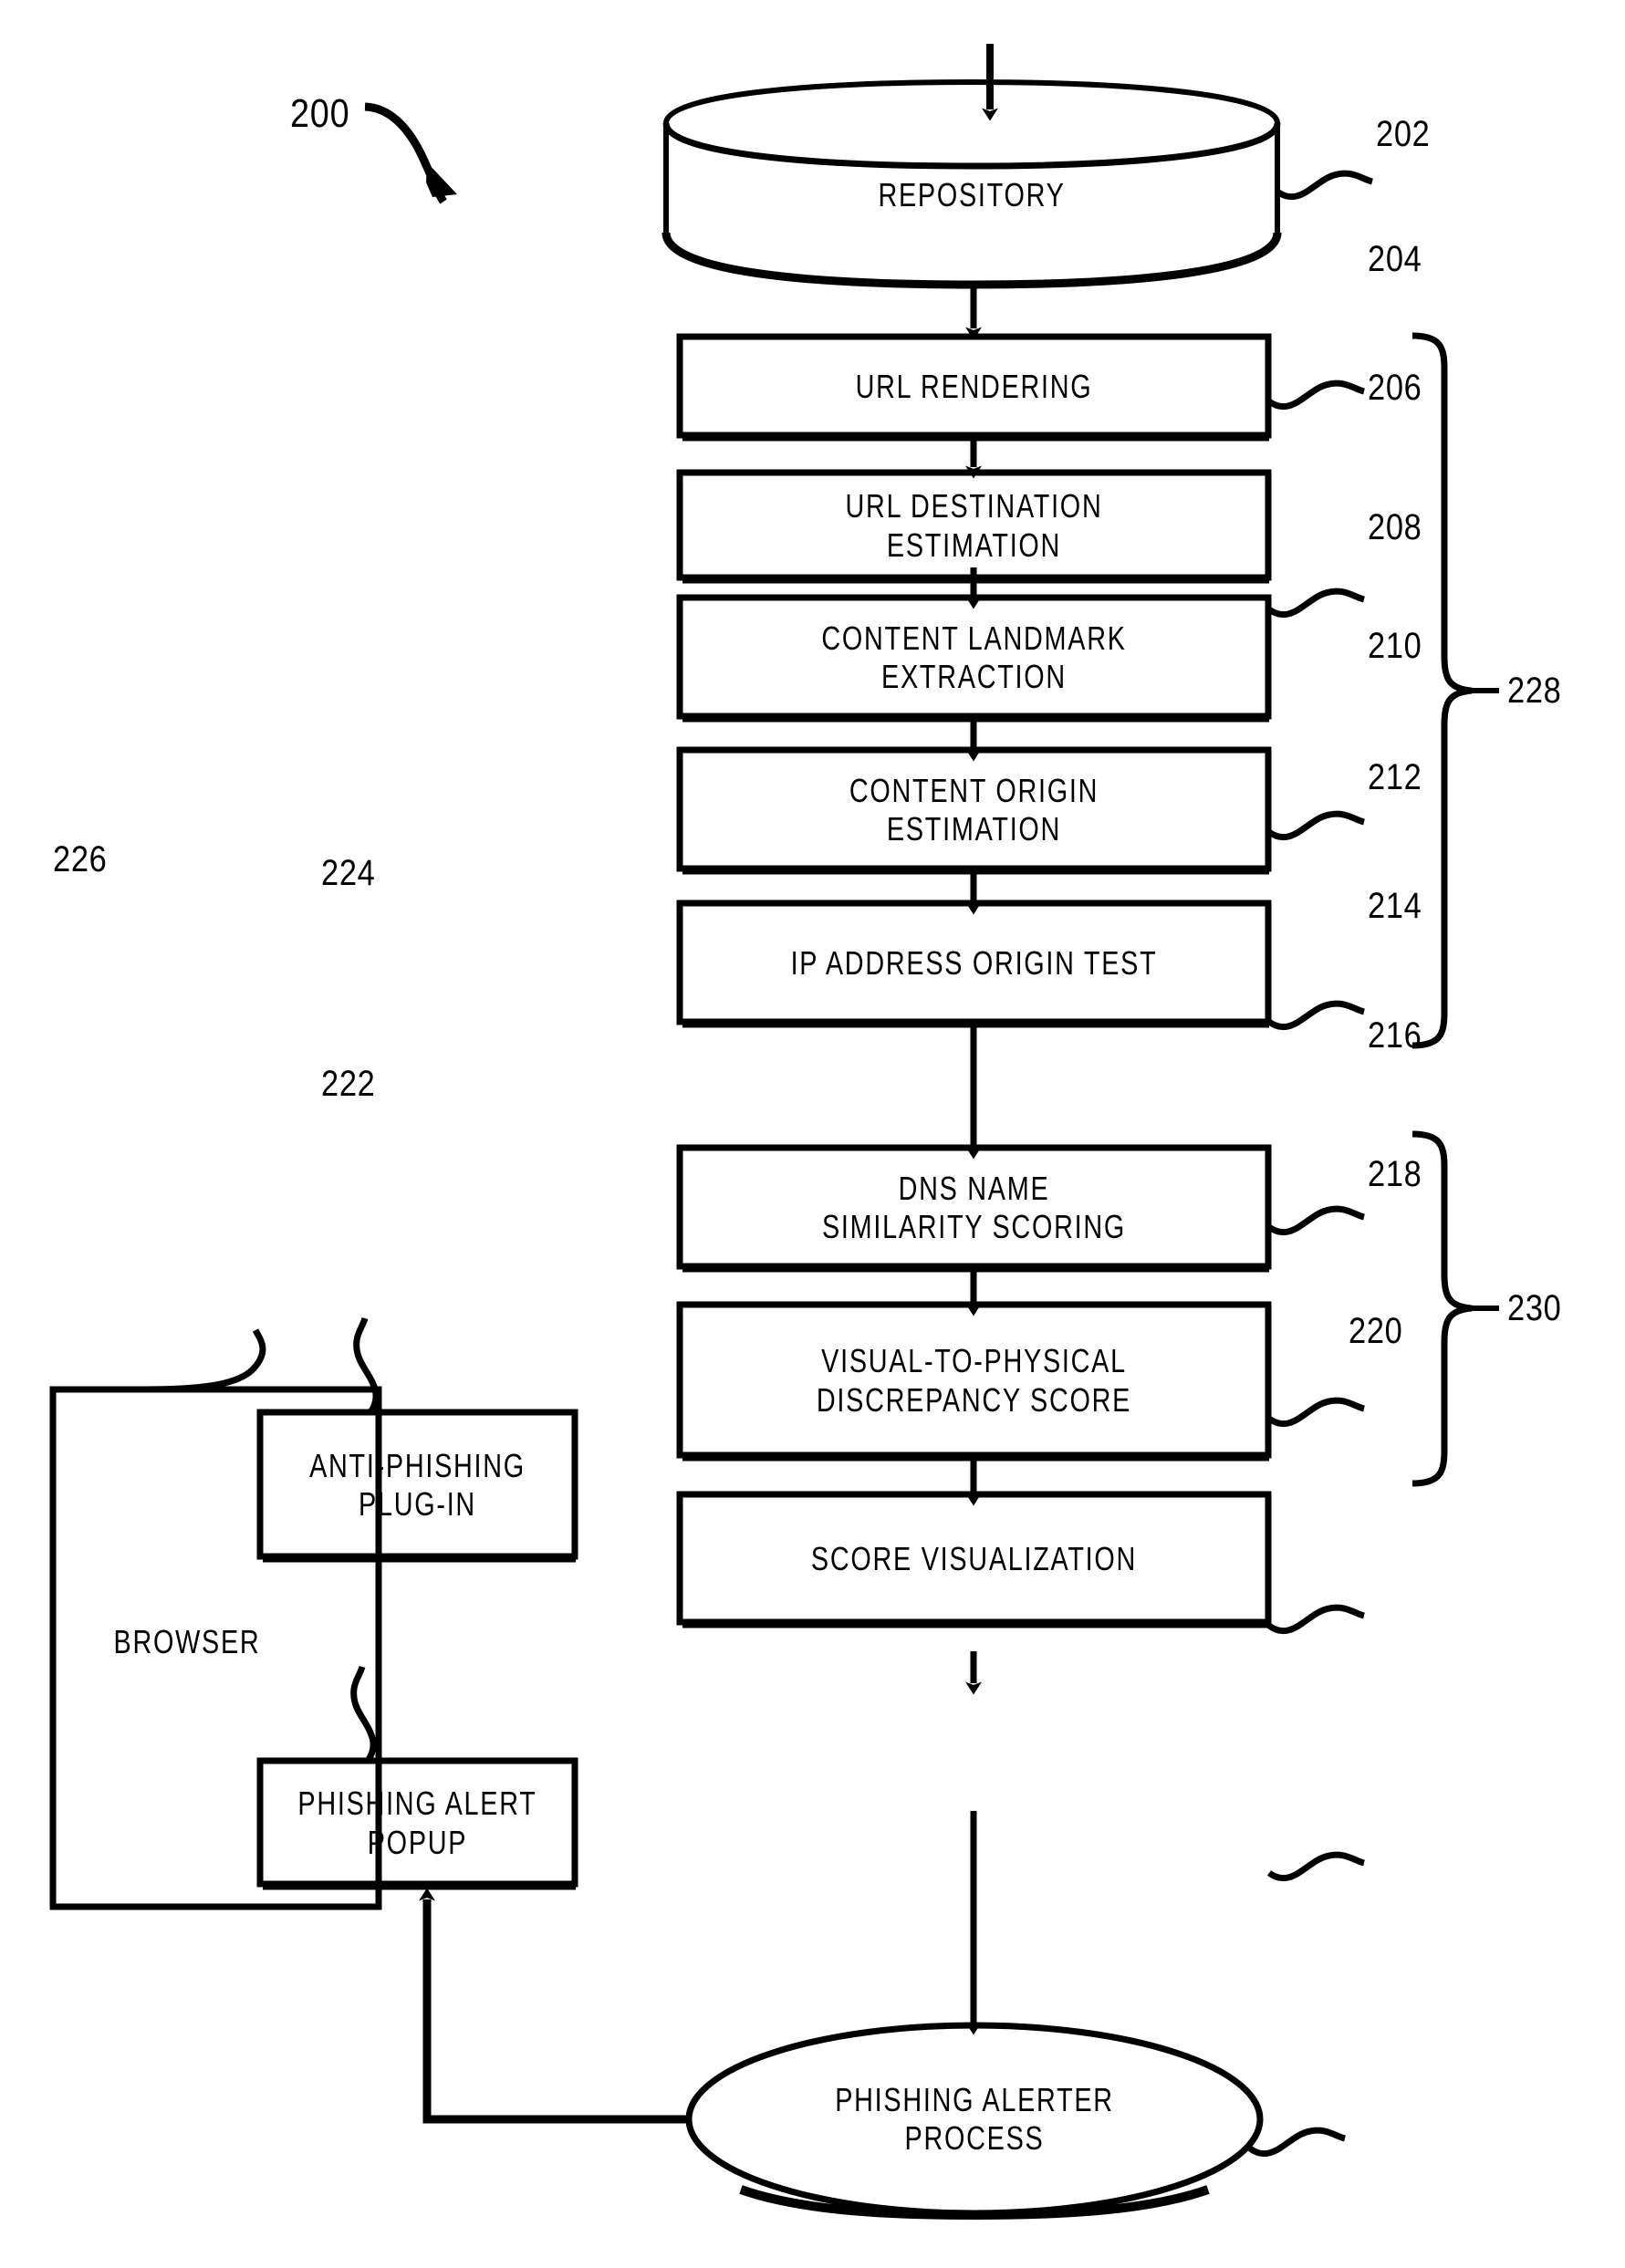 This screenshot has height=2268, width=1625. What do you see at coordinates (1395, 259) in the screenshot?
I see `ref-204: 204` at bounding box center [1395, 259].